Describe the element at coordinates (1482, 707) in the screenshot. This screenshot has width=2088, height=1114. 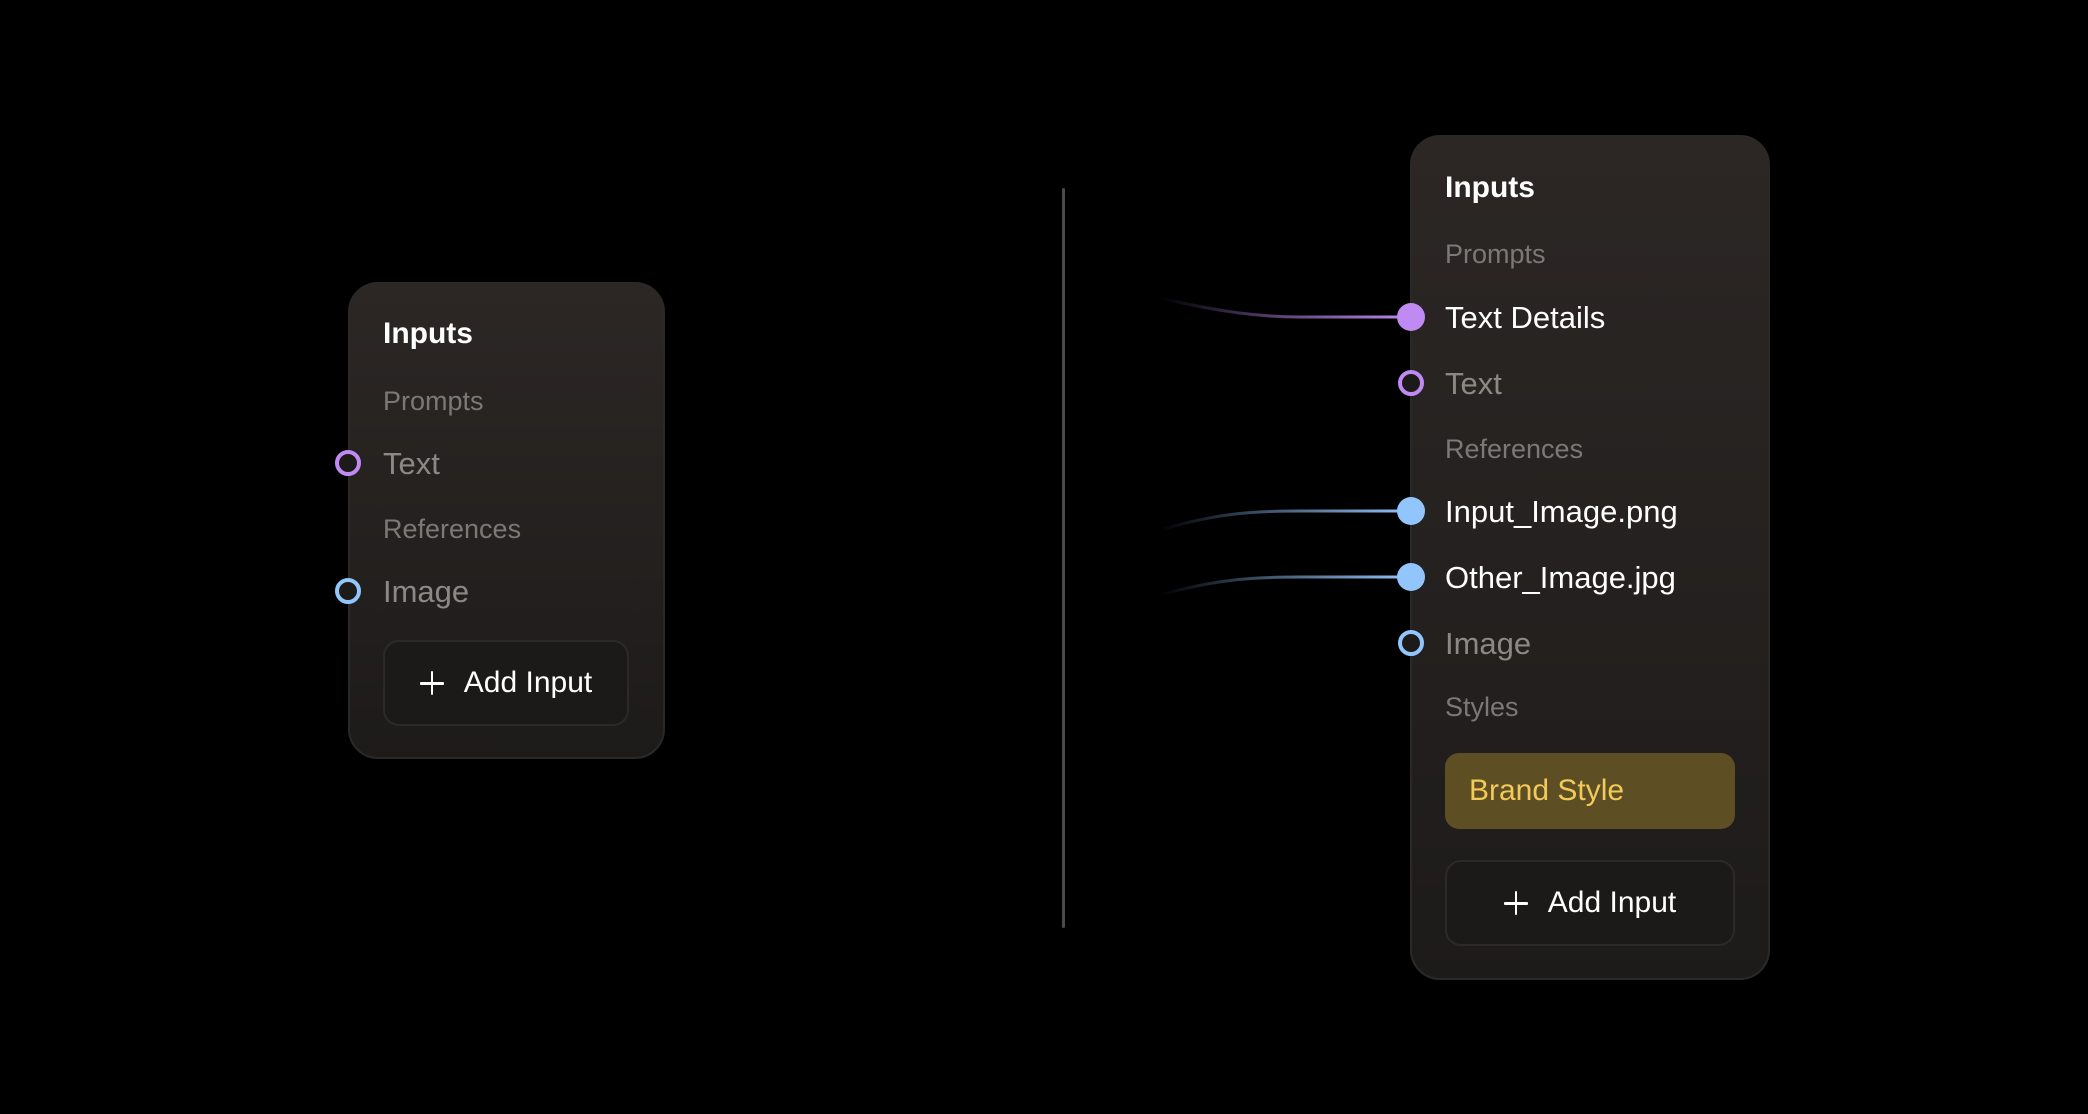
I see `section-label-styles: Styles` at that location.